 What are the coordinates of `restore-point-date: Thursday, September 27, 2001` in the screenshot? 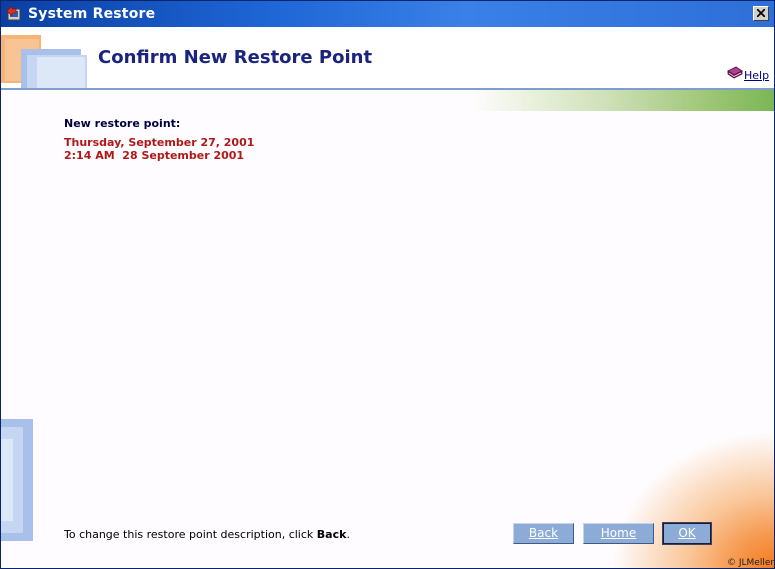 It's located at (159, 142).